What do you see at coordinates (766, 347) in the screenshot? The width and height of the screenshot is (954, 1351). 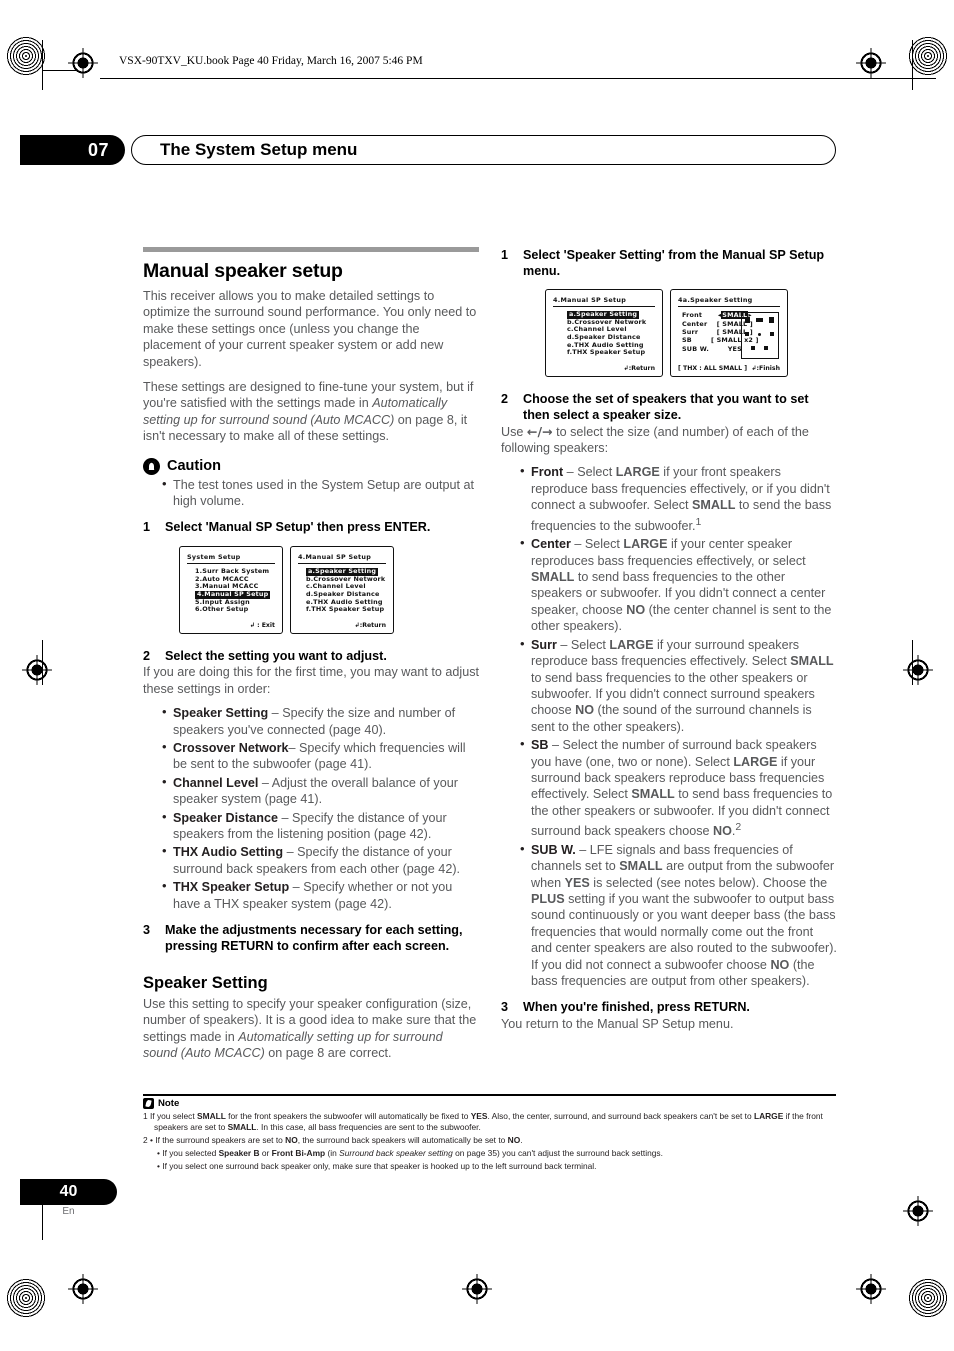 I see `speaker-back-right-icon` at bounding box center [766, 347].